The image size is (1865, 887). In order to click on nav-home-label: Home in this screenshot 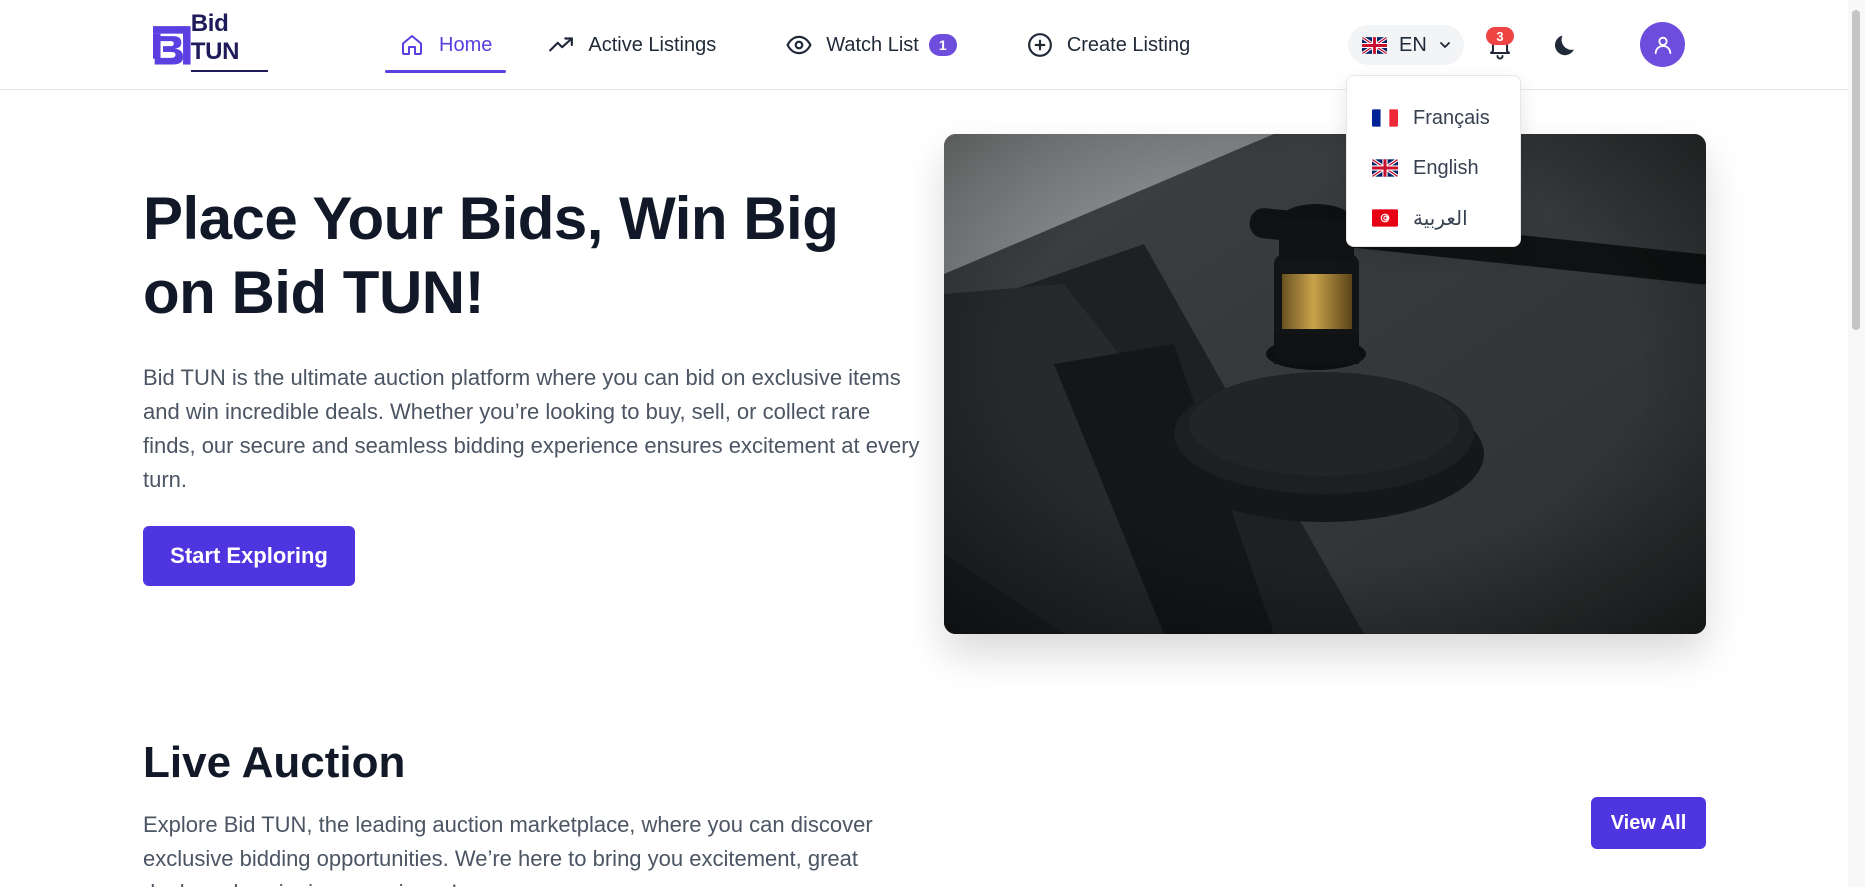, I will do `click(466, 44)`.